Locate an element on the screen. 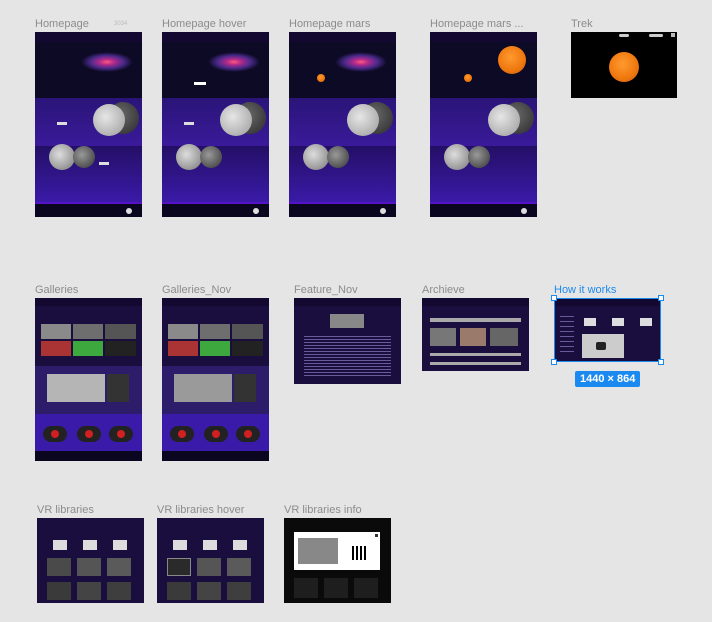 Image resolution: width=712 pixels, height=622 pixels. frame-label-homepage: Homepage is located at coordinates (62, 24).